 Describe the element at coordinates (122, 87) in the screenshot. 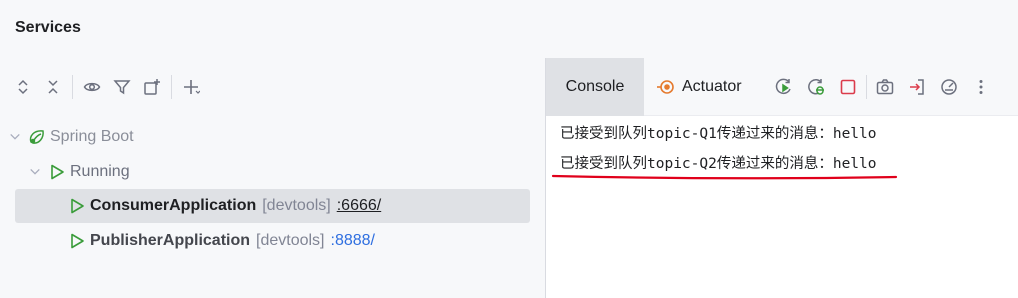

I see `filter-icon` at that location.